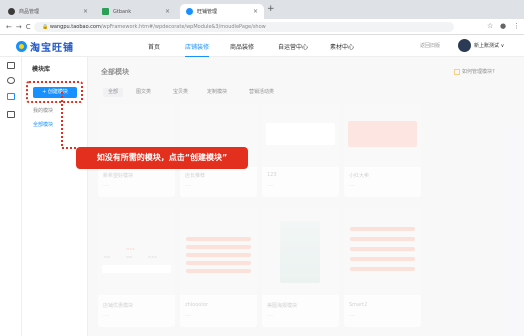  Describe the element at coordinates (490, 26) in the screenshot. I see `star-icon: ☆` at that location.